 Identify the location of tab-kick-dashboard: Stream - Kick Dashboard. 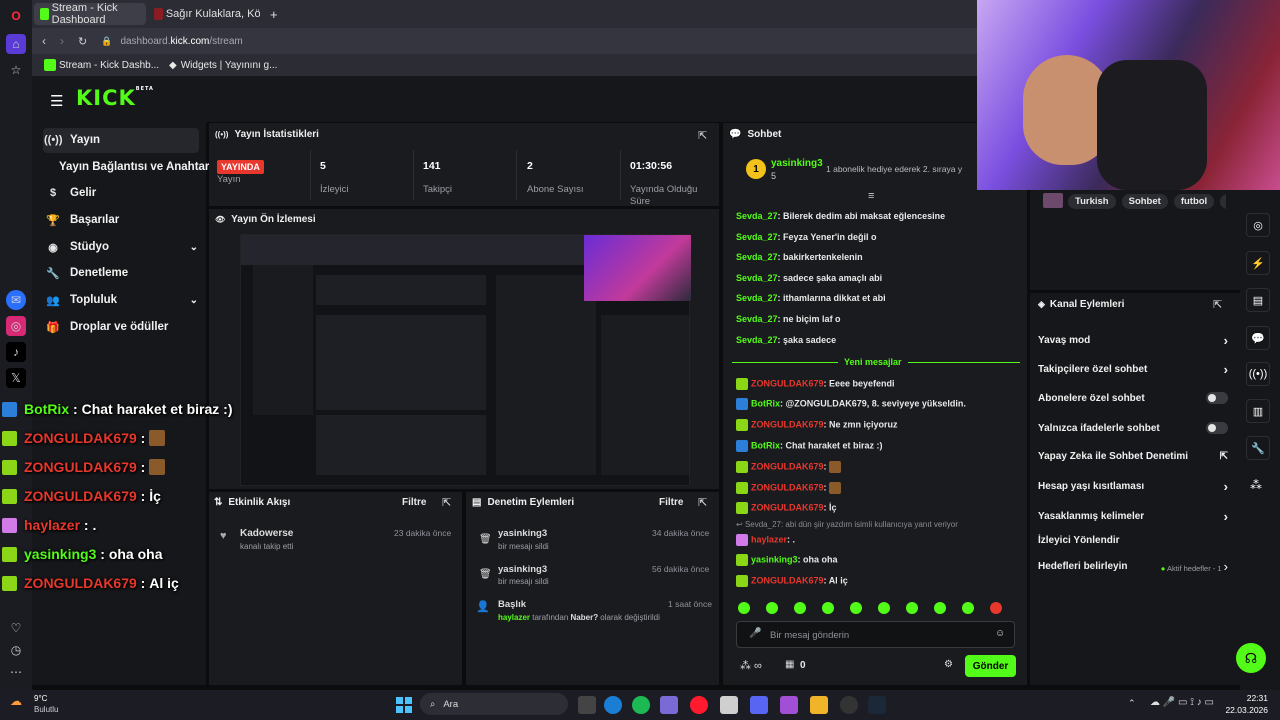
(90, 14).